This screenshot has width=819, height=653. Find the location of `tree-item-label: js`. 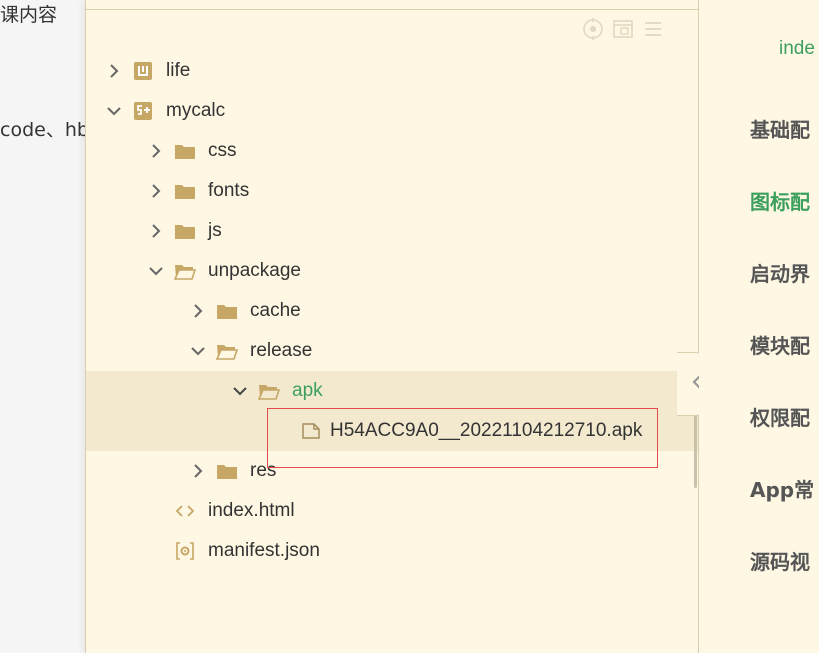

tree-item-label: js is located at coordinates (215, 230).